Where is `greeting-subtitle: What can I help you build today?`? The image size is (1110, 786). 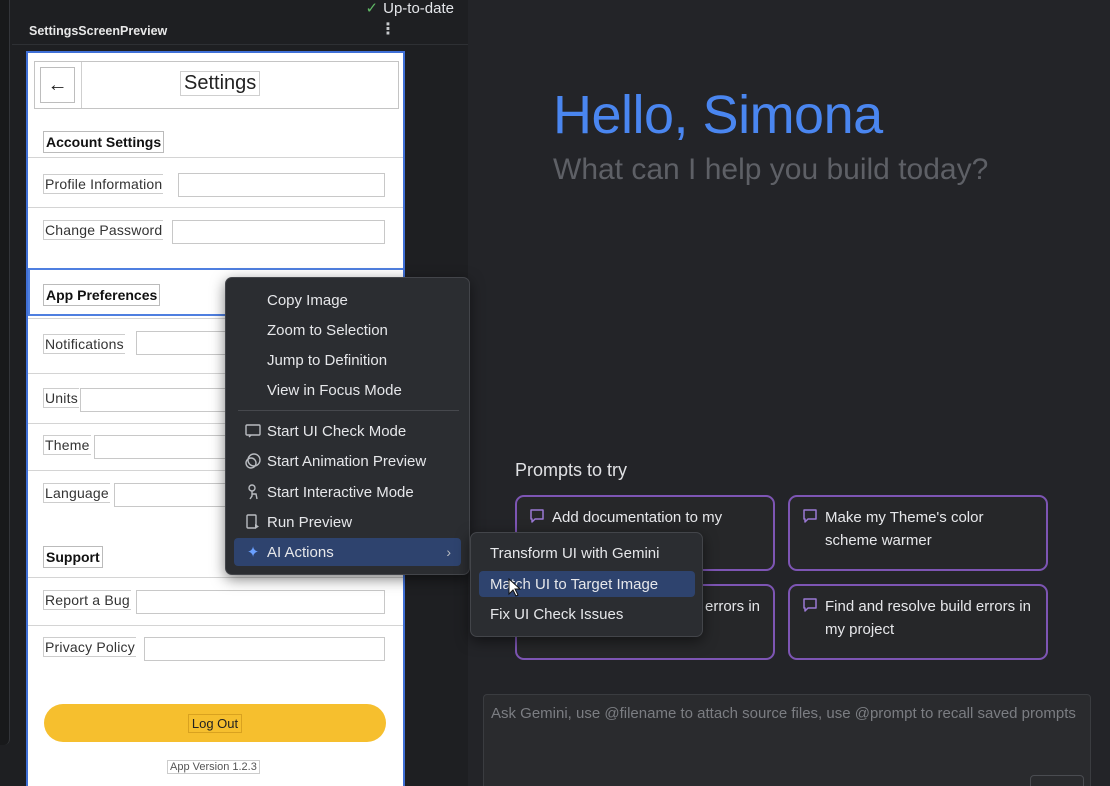
greeting-subtitle: What can I help you build today? is located at coordinates (771, 169).